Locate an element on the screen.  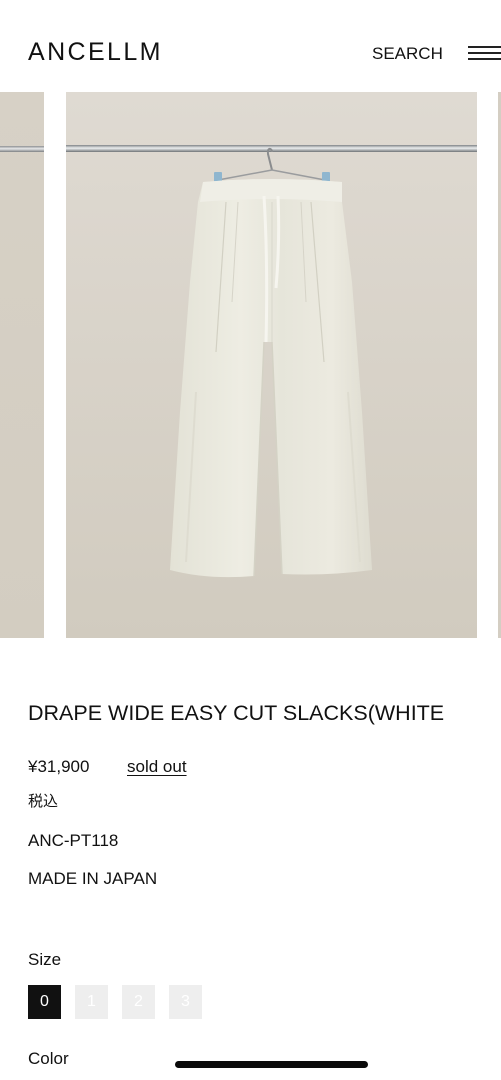
product-title: DRAPE WIDE EASY CUT SLACKS(WHITE is located at coordinates (236, 713).